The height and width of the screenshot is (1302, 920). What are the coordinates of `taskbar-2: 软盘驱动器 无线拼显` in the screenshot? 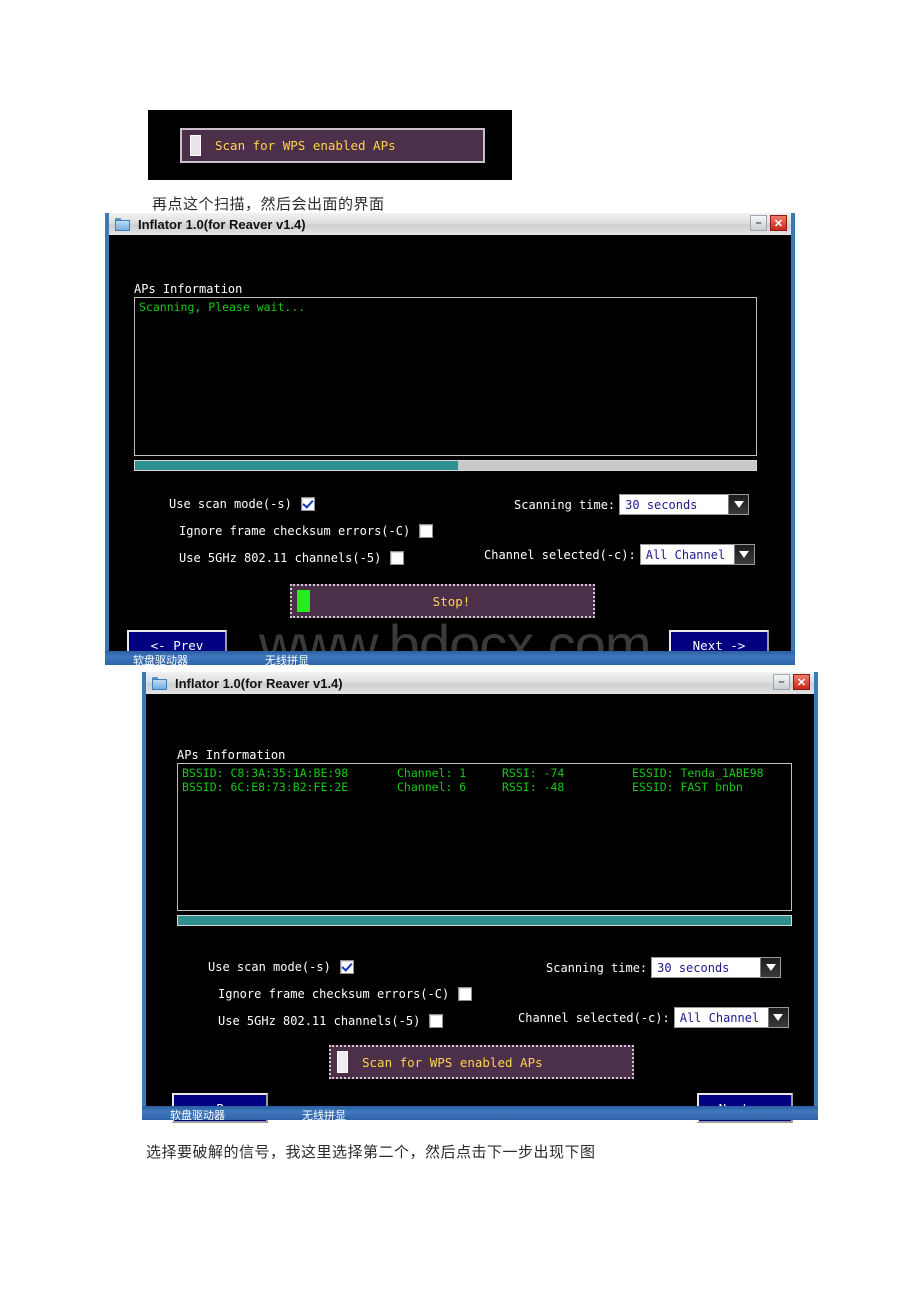 It's located at (480, 1113).